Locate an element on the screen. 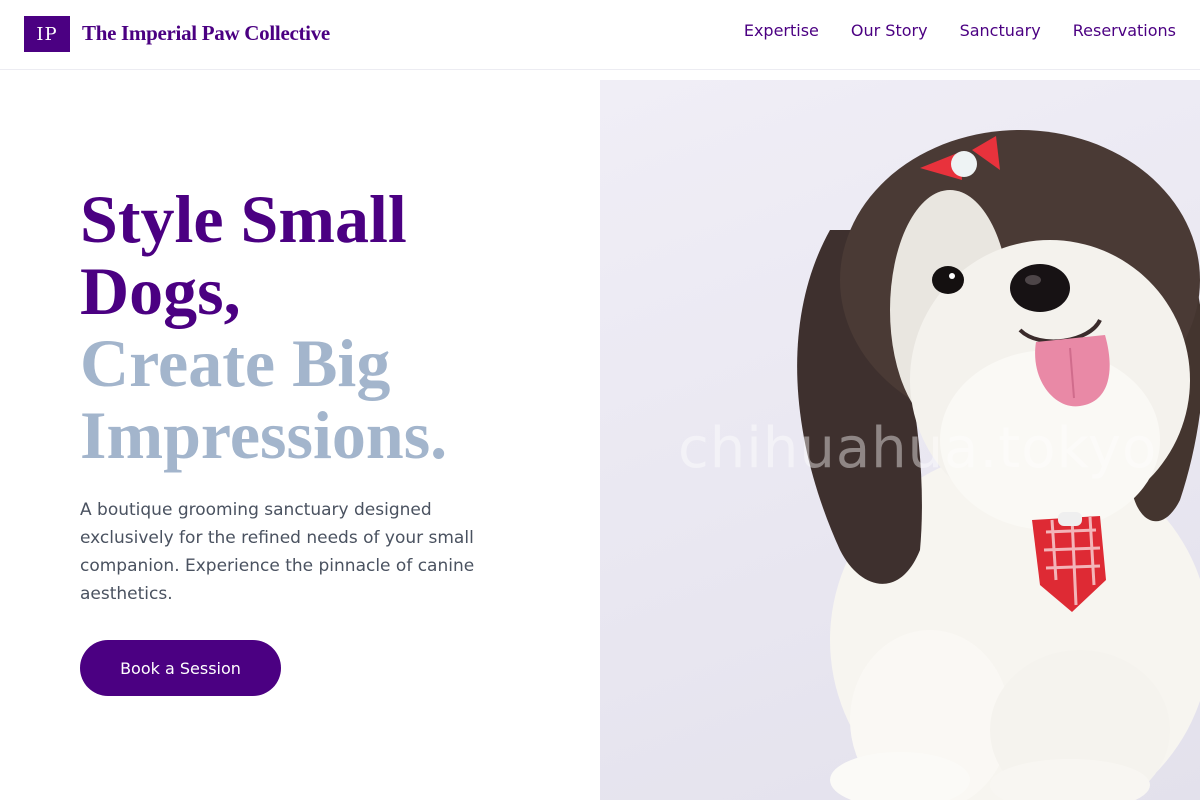 This screenshot has height=800, width=1200. logo-mark: IP is located at coordinates (47, 34).